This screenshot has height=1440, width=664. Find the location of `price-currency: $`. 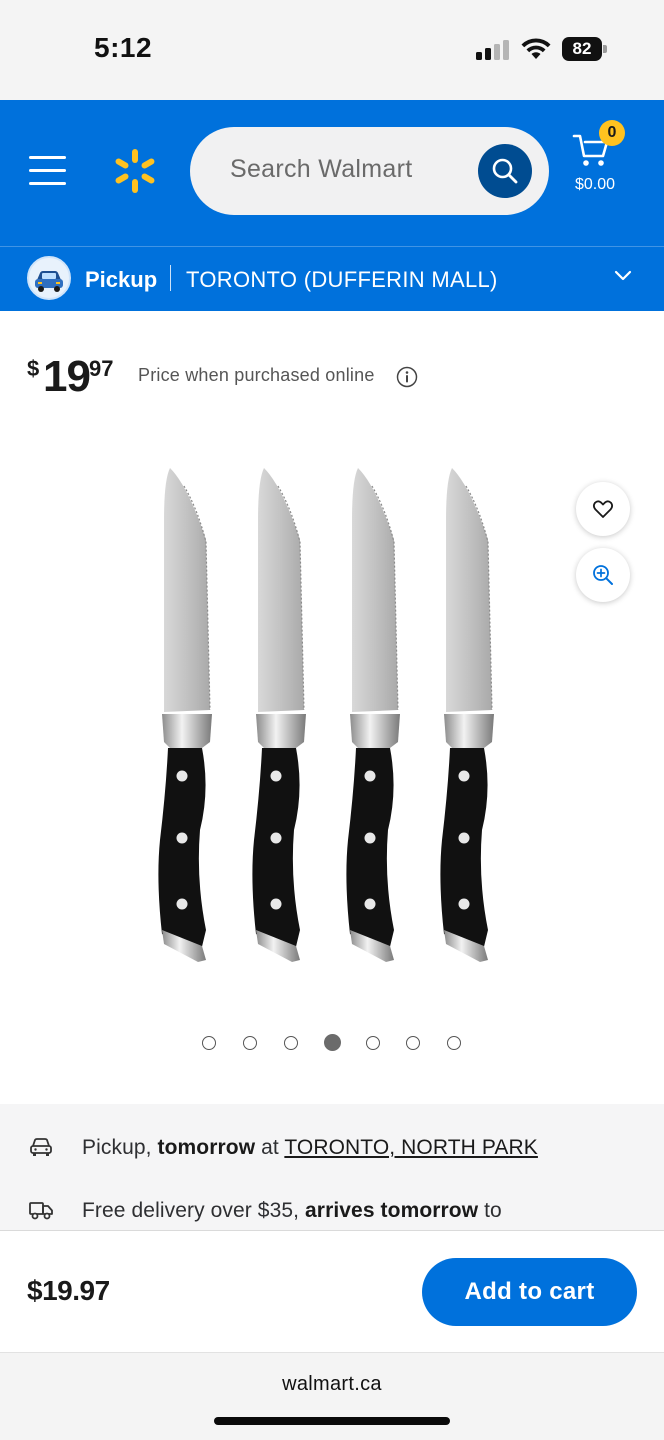

price-currency: $ is located at coordinates (33, 368).